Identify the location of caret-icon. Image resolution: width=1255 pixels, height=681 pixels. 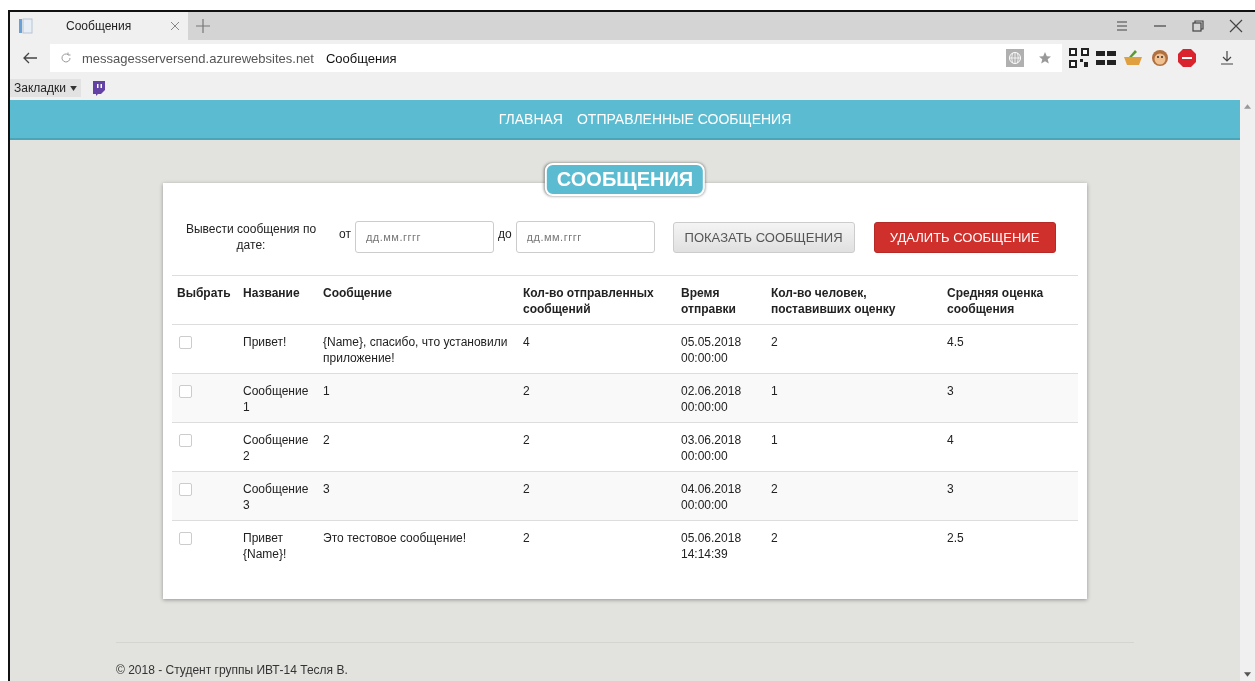
(73, 88).